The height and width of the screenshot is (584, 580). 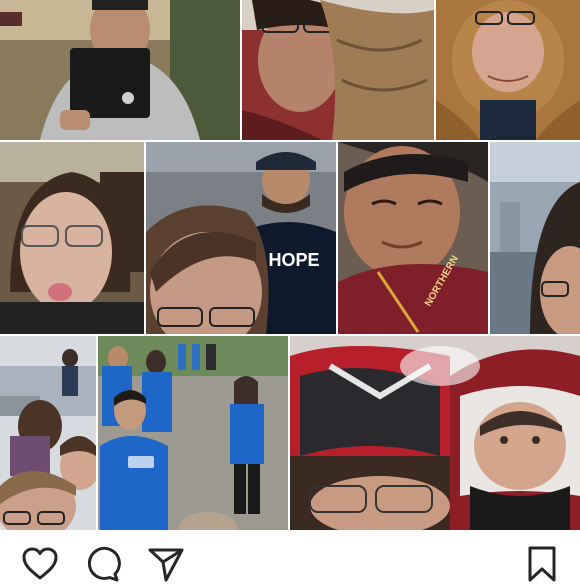 I want to click on hope-shirt-text: HOPE, so click(x=293, y=260).